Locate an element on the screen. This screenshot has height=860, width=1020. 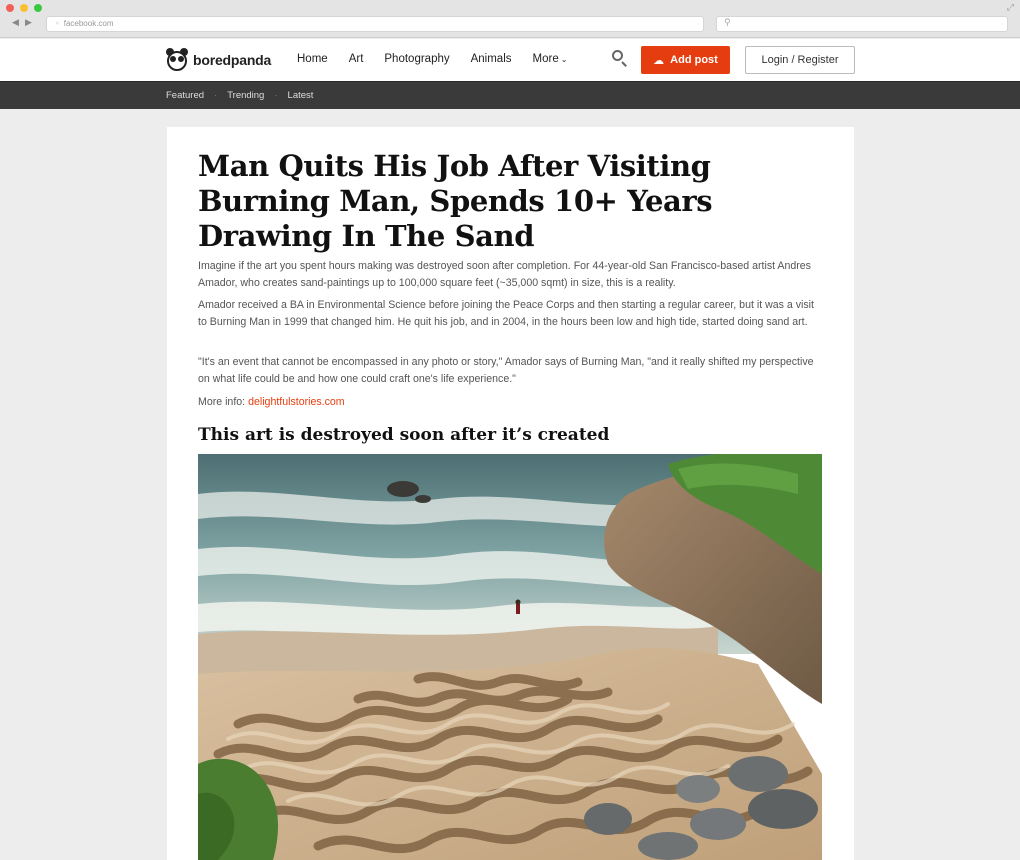
address-bar-text: facebook.com is located at coordinates (88, 23).